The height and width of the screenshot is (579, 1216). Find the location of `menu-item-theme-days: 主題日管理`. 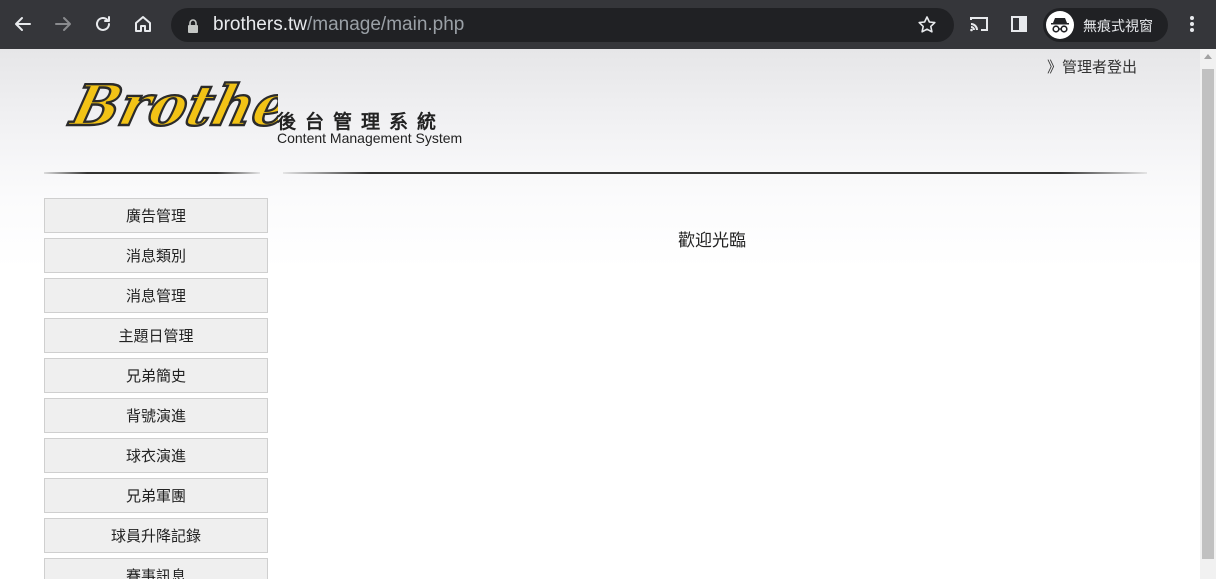

menu-item-theme-days: 主題日管理 is located at coordinates (156, 335).